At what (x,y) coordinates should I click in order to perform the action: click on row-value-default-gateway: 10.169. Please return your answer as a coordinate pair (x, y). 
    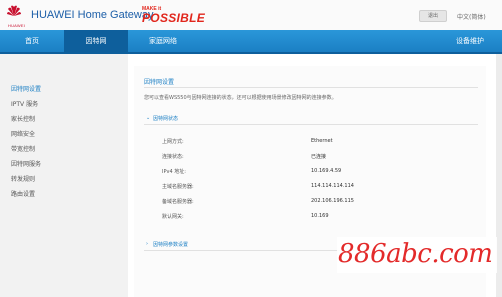
    Looking at the image, I should click on (320, 216).